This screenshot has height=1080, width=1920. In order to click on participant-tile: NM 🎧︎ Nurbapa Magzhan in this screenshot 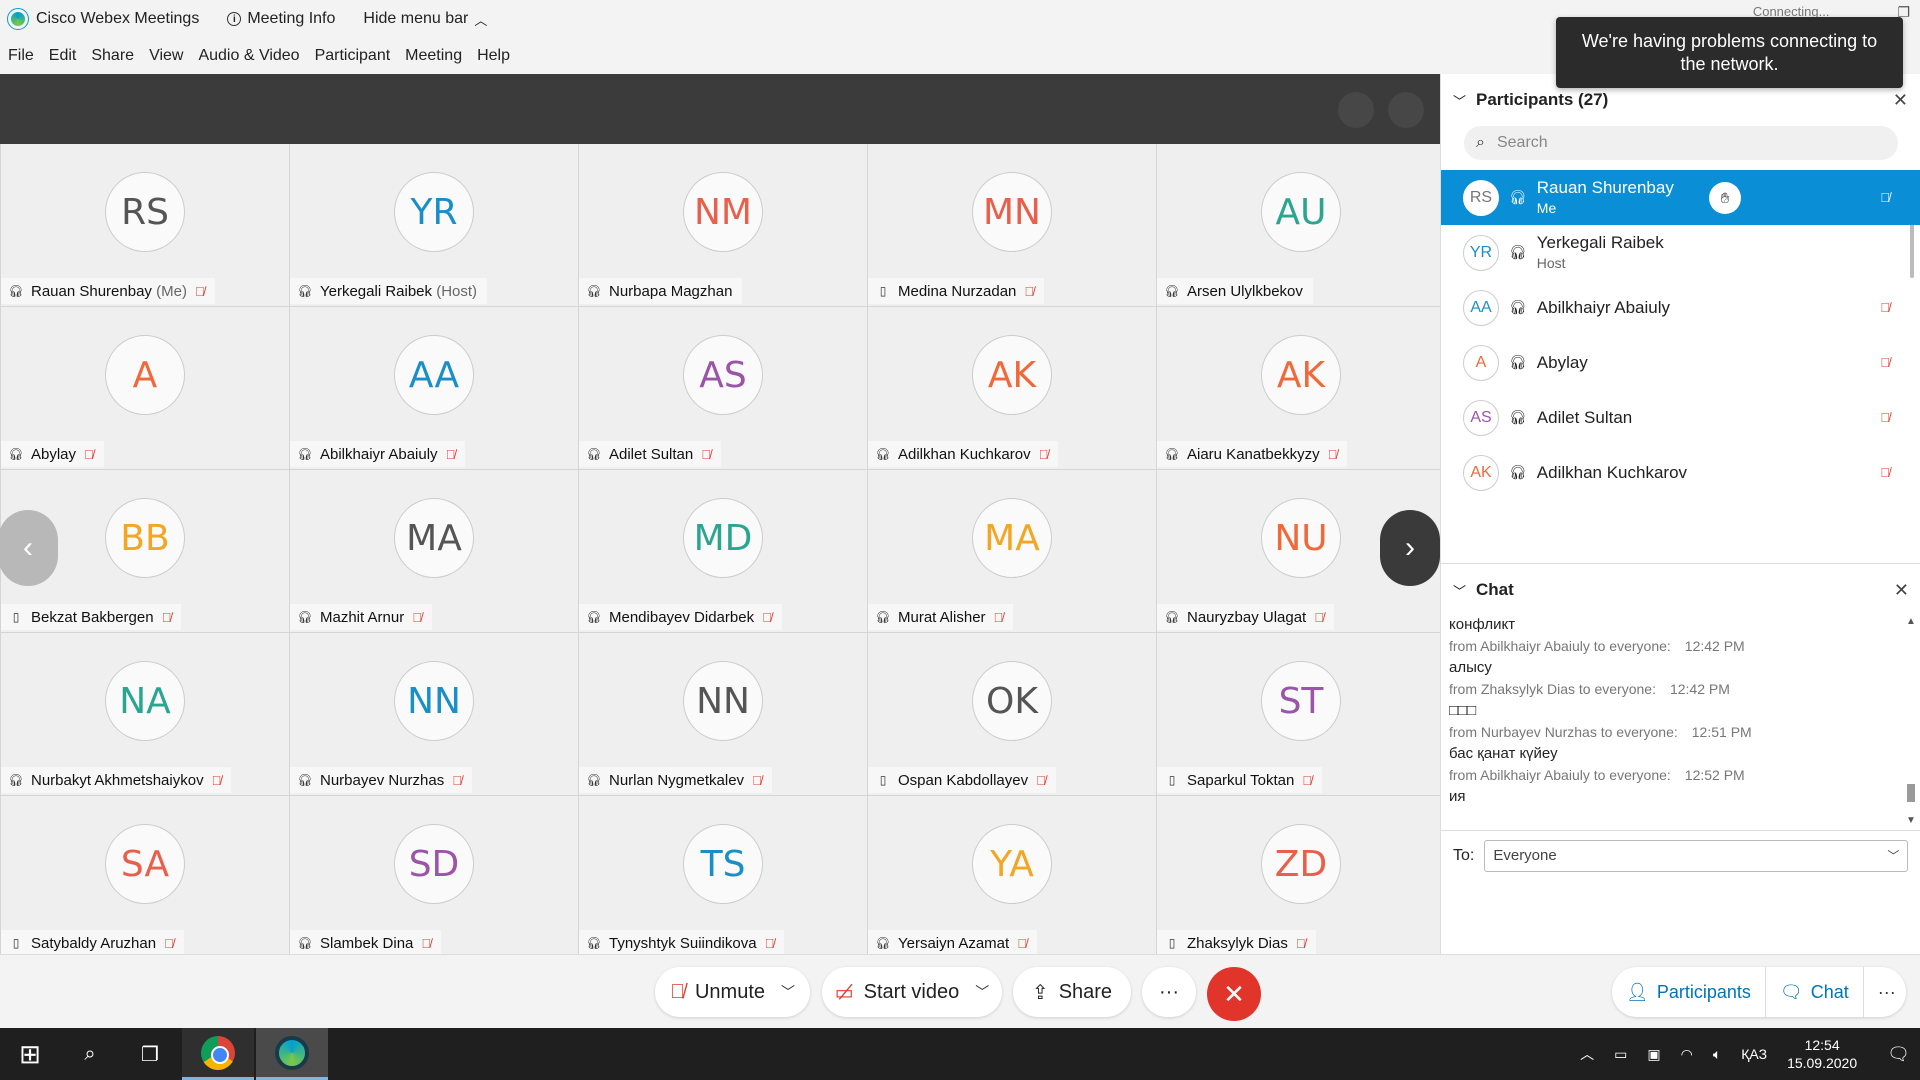, I will do `click(723, 225)`.